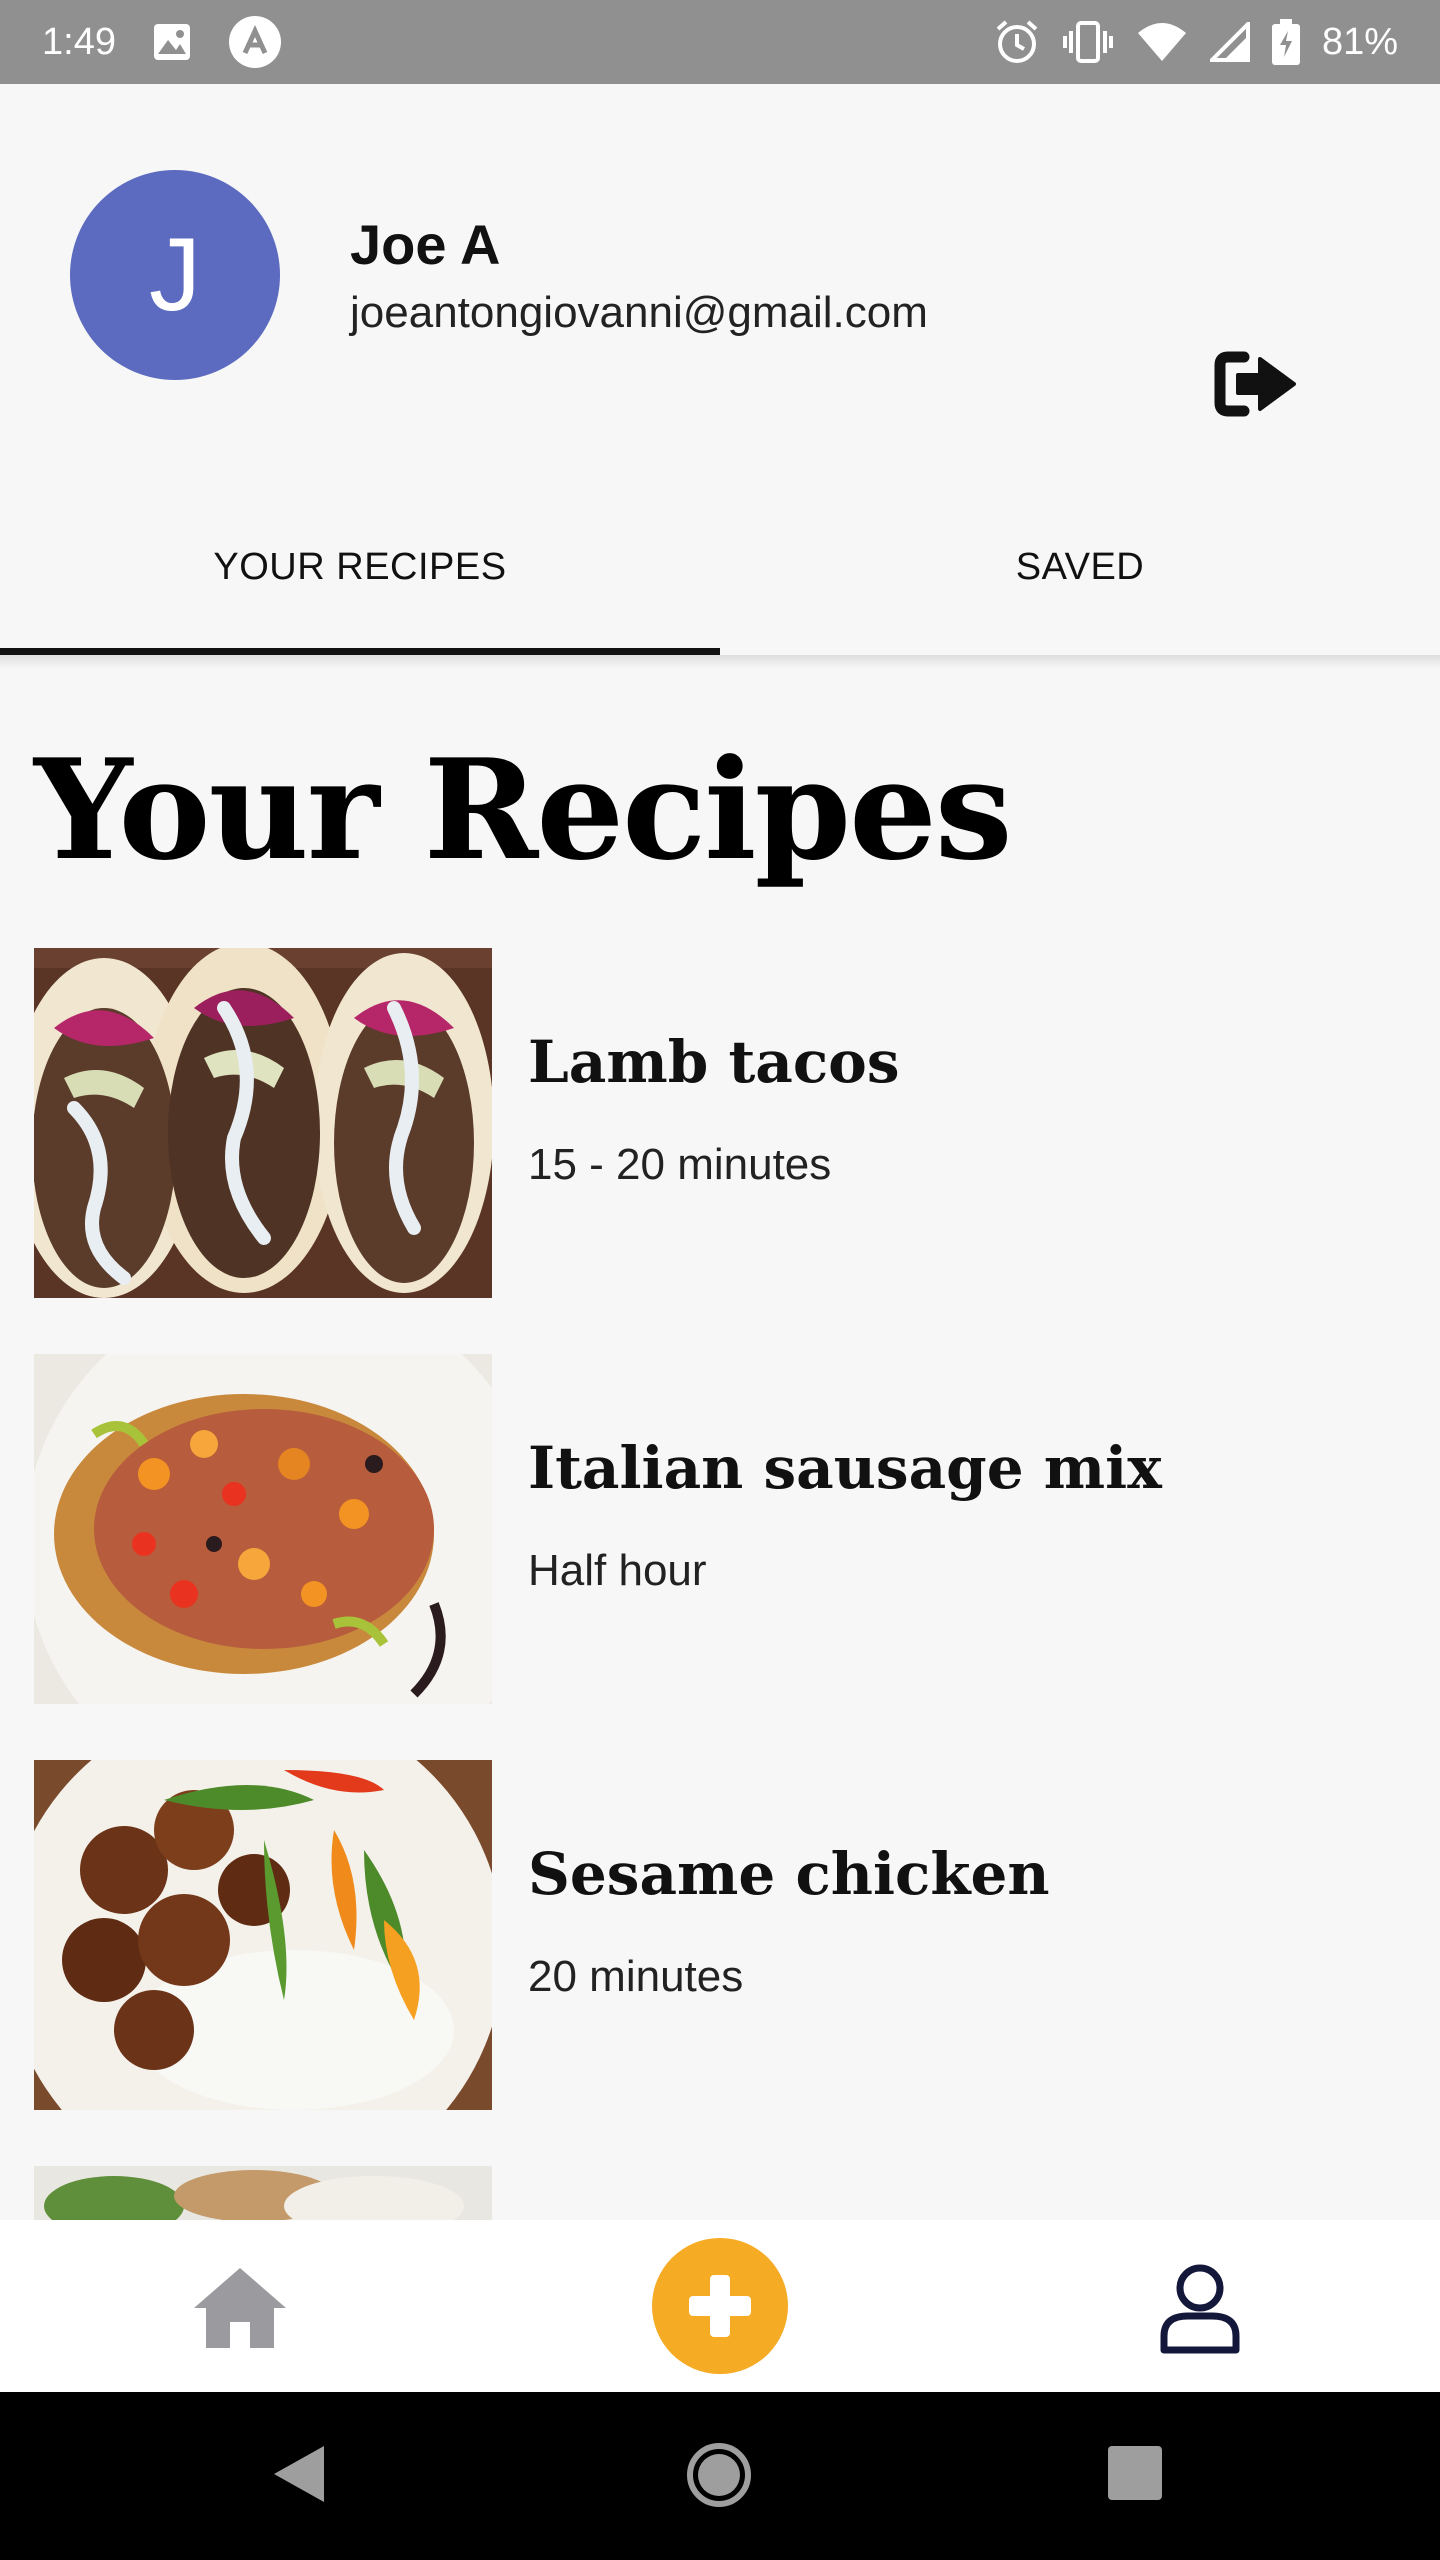 The height and width of the screenshot is (2560, 1440). I want to click on home-icon, so click(240, 2308).